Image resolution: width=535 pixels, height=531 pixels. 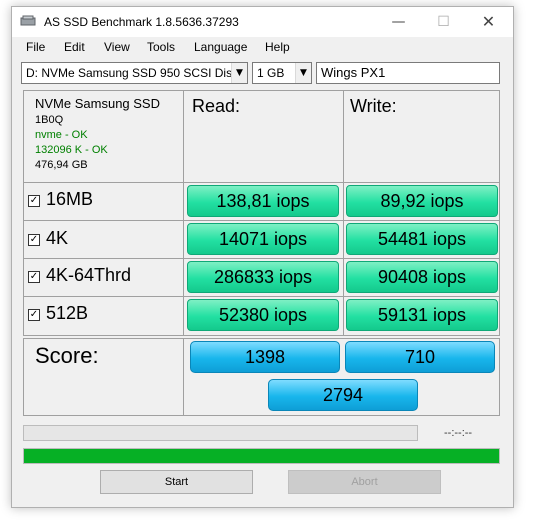 What do you see at coordinates (97, 103) in the screenshot?
I see `device-model: NVMe Samsung SSD` at bounding box center [97, 103].